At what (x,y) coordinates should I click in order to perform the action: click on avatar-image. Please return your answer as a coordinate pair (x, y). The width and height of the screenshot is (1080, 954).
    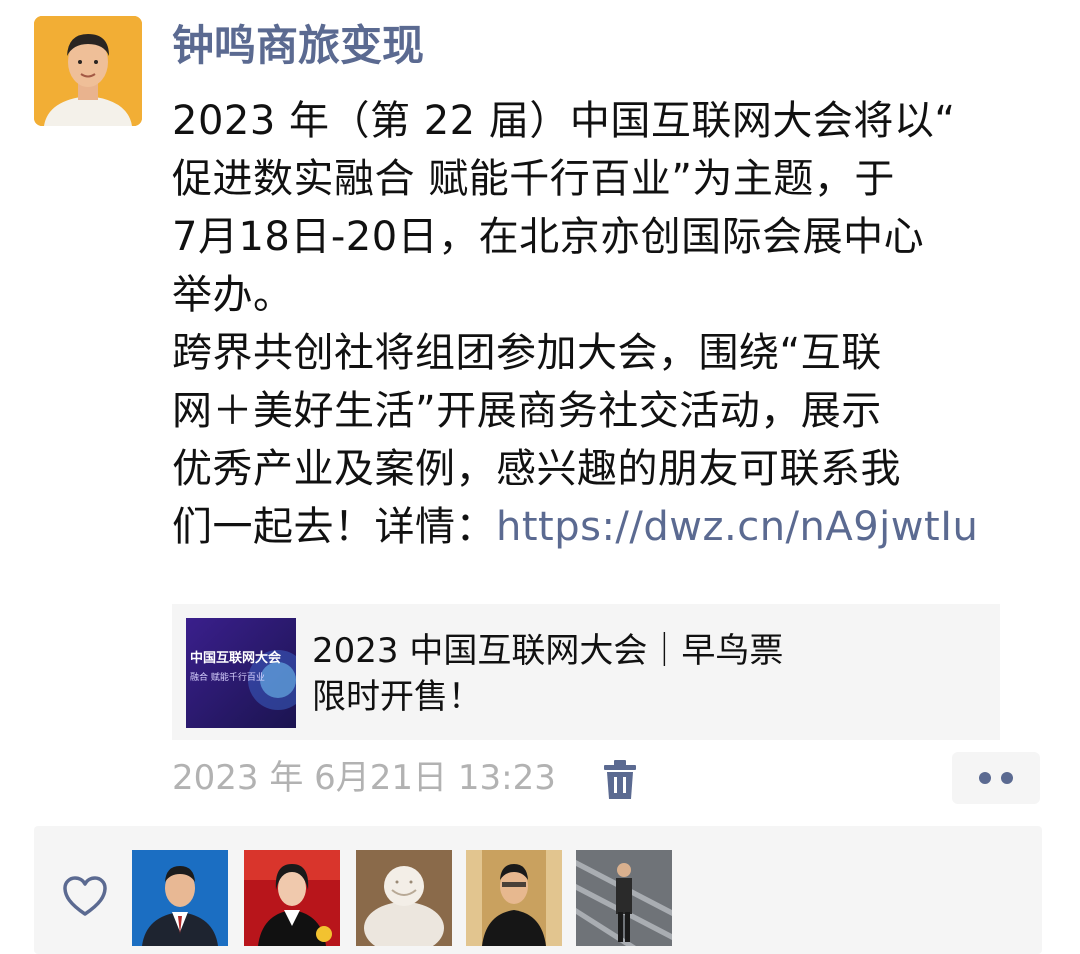
    Looking at the image, I should click on (88, 71).